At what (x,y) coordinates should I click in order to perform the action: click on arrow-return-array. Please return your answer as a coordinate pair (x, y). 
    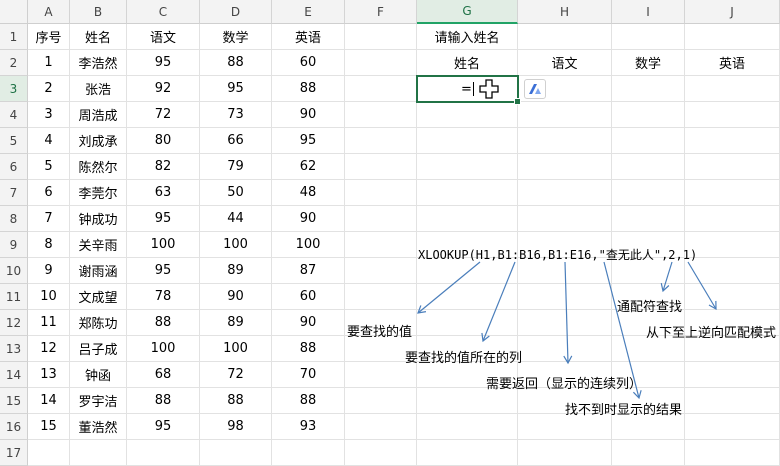
    Looking at the image, I should click on (568, 313).